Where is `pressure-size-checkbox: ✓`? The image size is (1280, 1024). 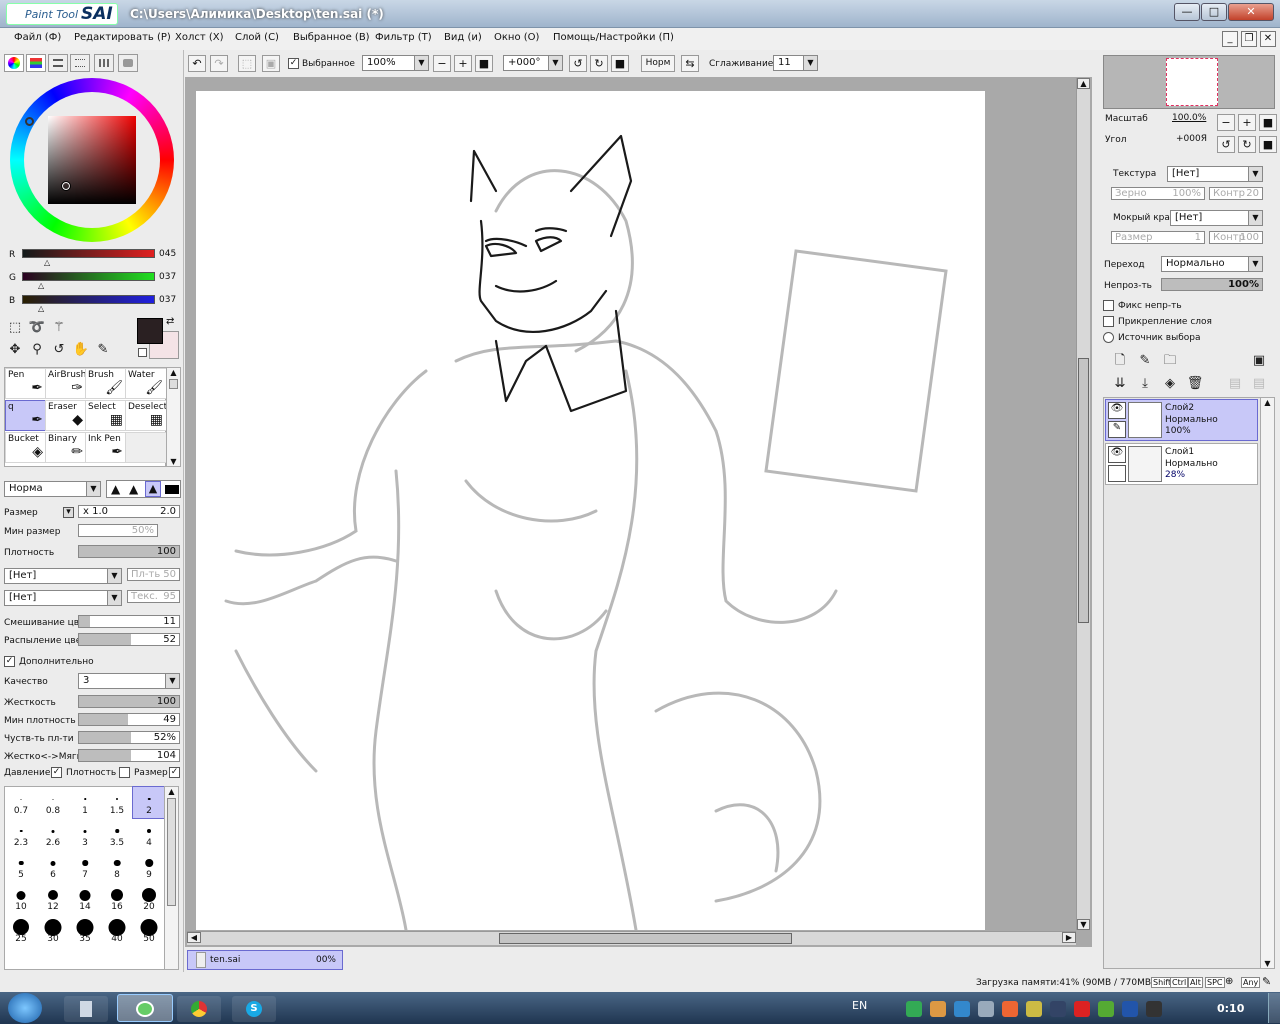 pressure-size-checkbox: ✓ is located at coordinates (174, 772).